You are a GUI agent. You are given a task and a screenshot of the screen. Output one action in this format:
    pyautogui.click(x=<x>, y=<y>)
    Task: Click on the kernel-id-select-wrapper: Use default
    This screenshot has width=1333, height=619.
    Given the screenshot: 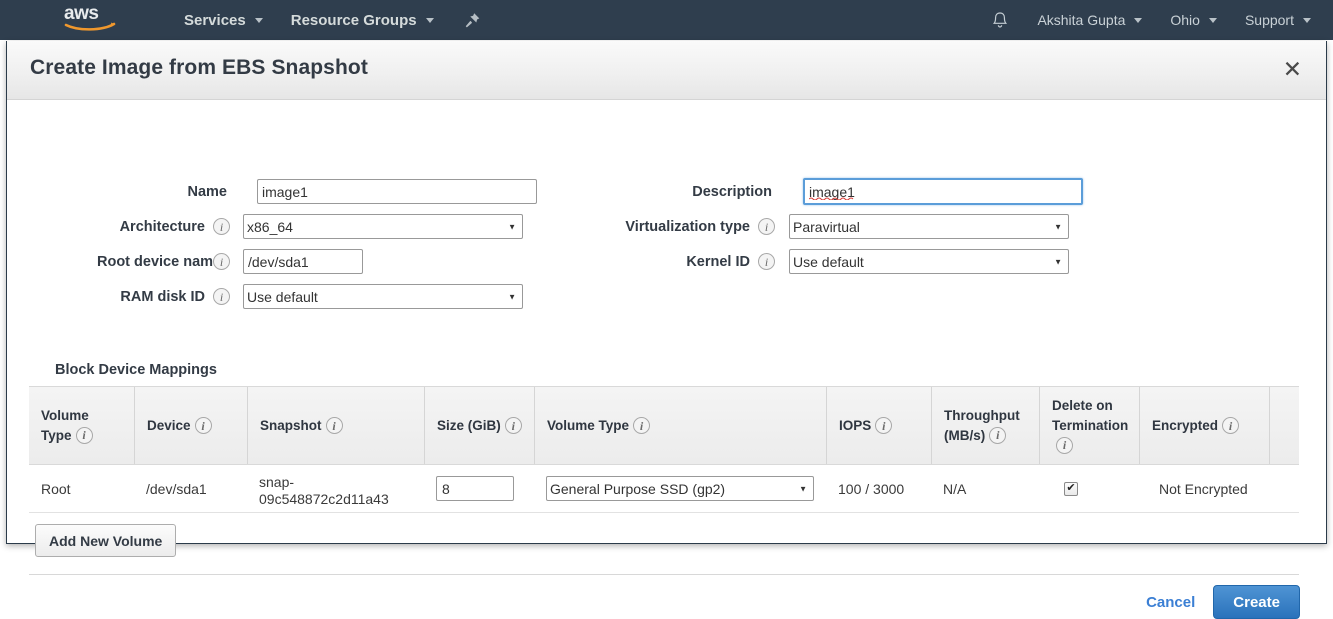 What is the action you would take?
    pyautogui.click(x=929, y=261)
    